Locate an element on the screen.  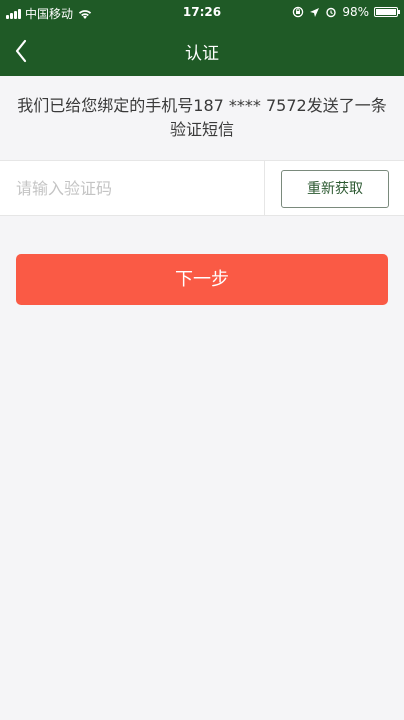
page-title: 认证 is located at coordinates (202, 54).